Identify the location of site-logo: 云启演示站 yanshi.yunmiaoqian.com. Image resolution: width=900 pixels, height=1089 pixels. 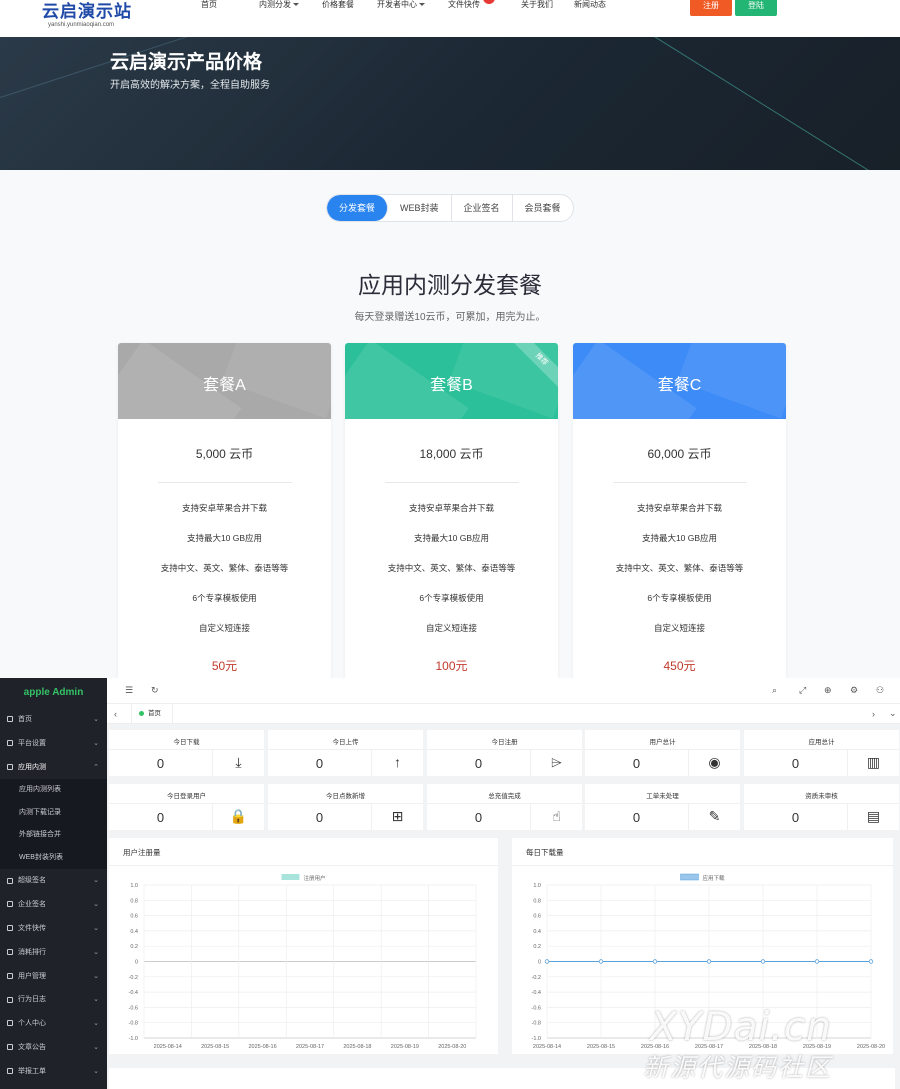
(87, 15).